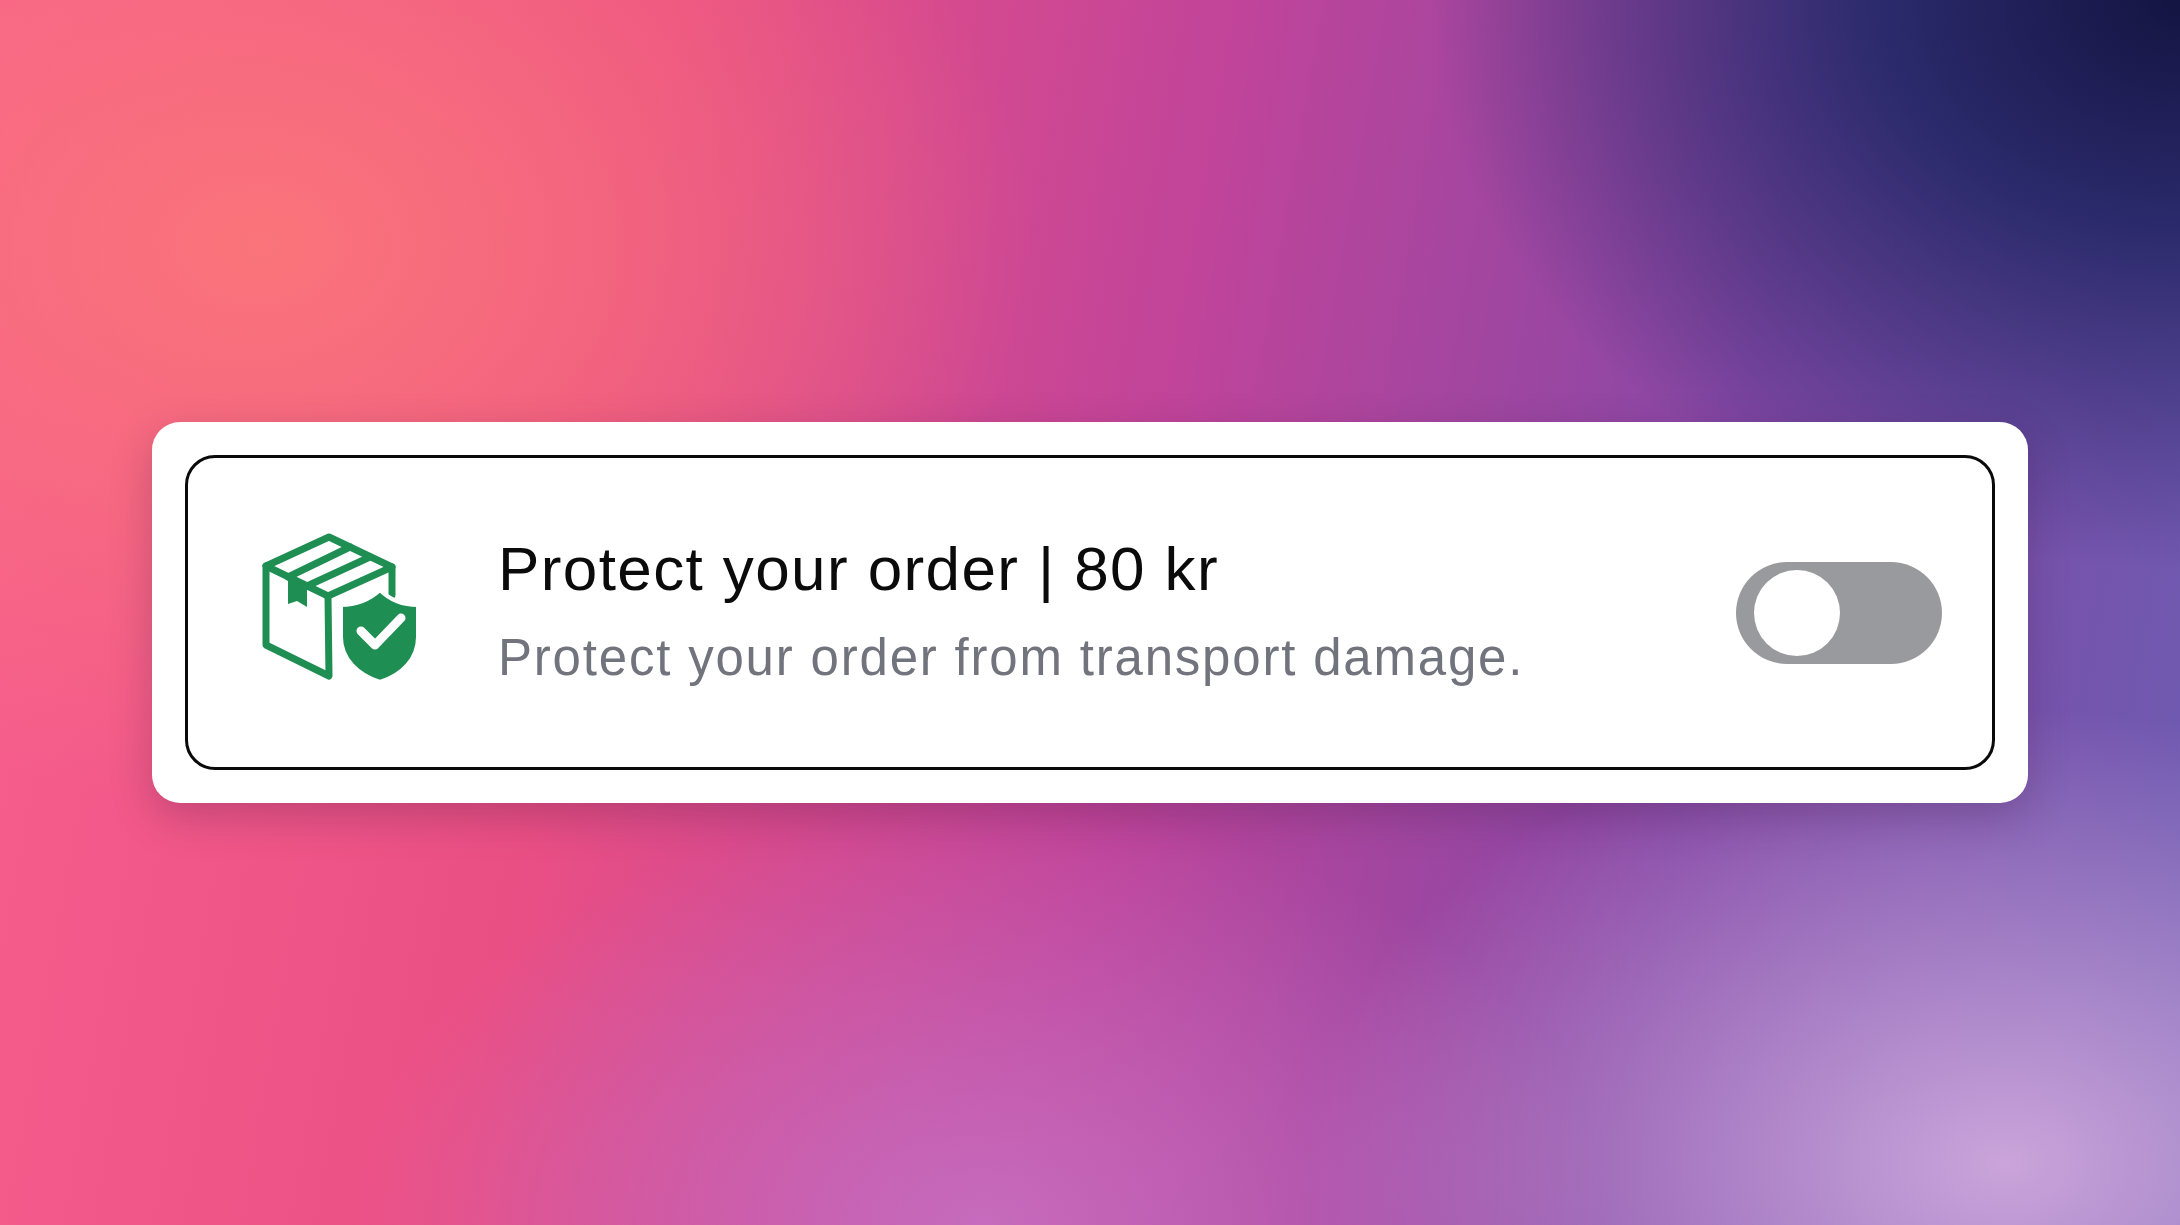 This screenshot has height=1225, width=2180. What do you see at coordinates (1012, 657) in the screenshot?
I see `option-description: Protect your order from transport damage.` at bounding box center [1012, 657].